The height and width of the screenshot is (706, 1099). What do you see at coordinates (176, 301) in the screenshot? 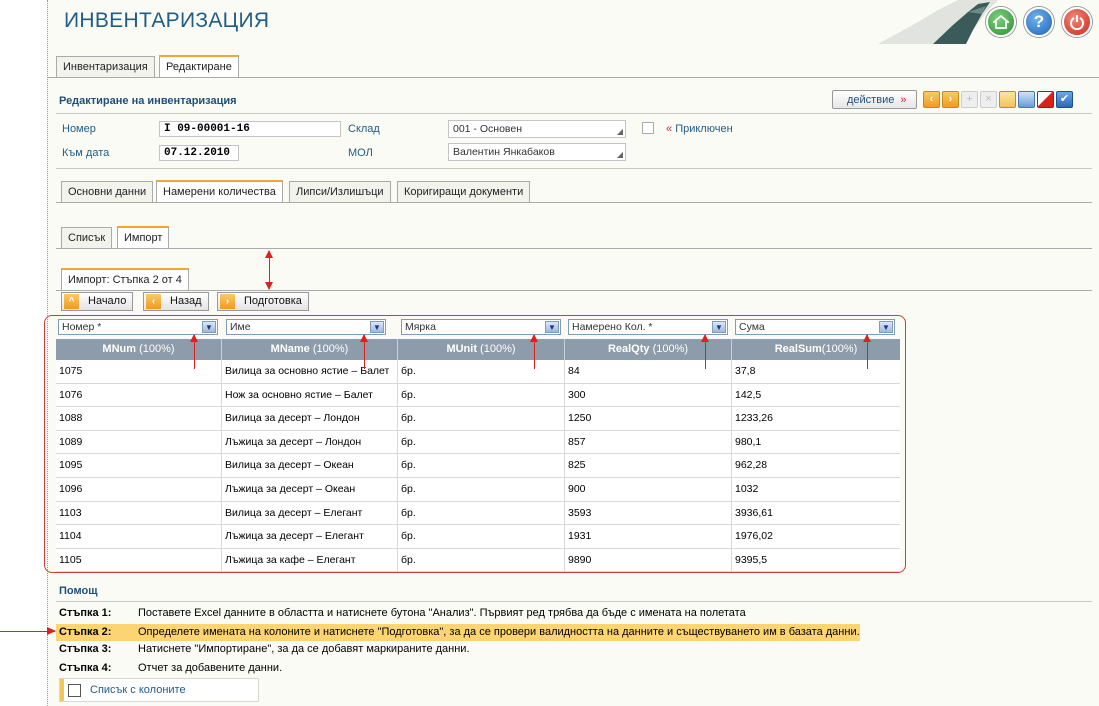
I see `back-button: ‹ Назад` at bounding box center [176, 301].